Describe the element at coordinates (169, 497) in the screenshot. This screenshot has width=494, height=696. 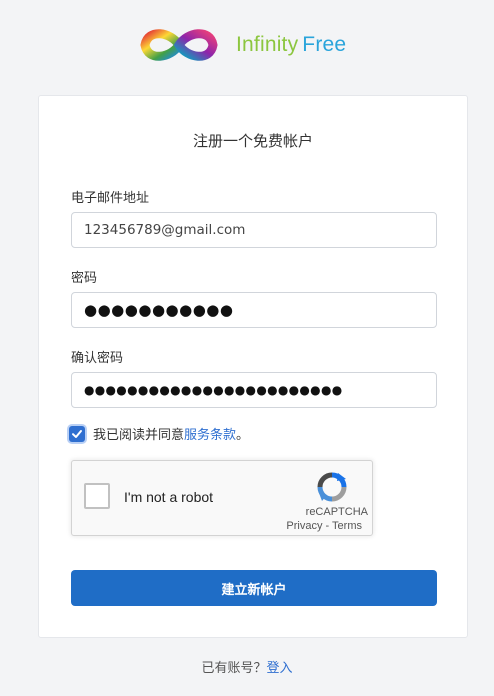
I see `recaptcha-label: I'm not a robot` at that location.